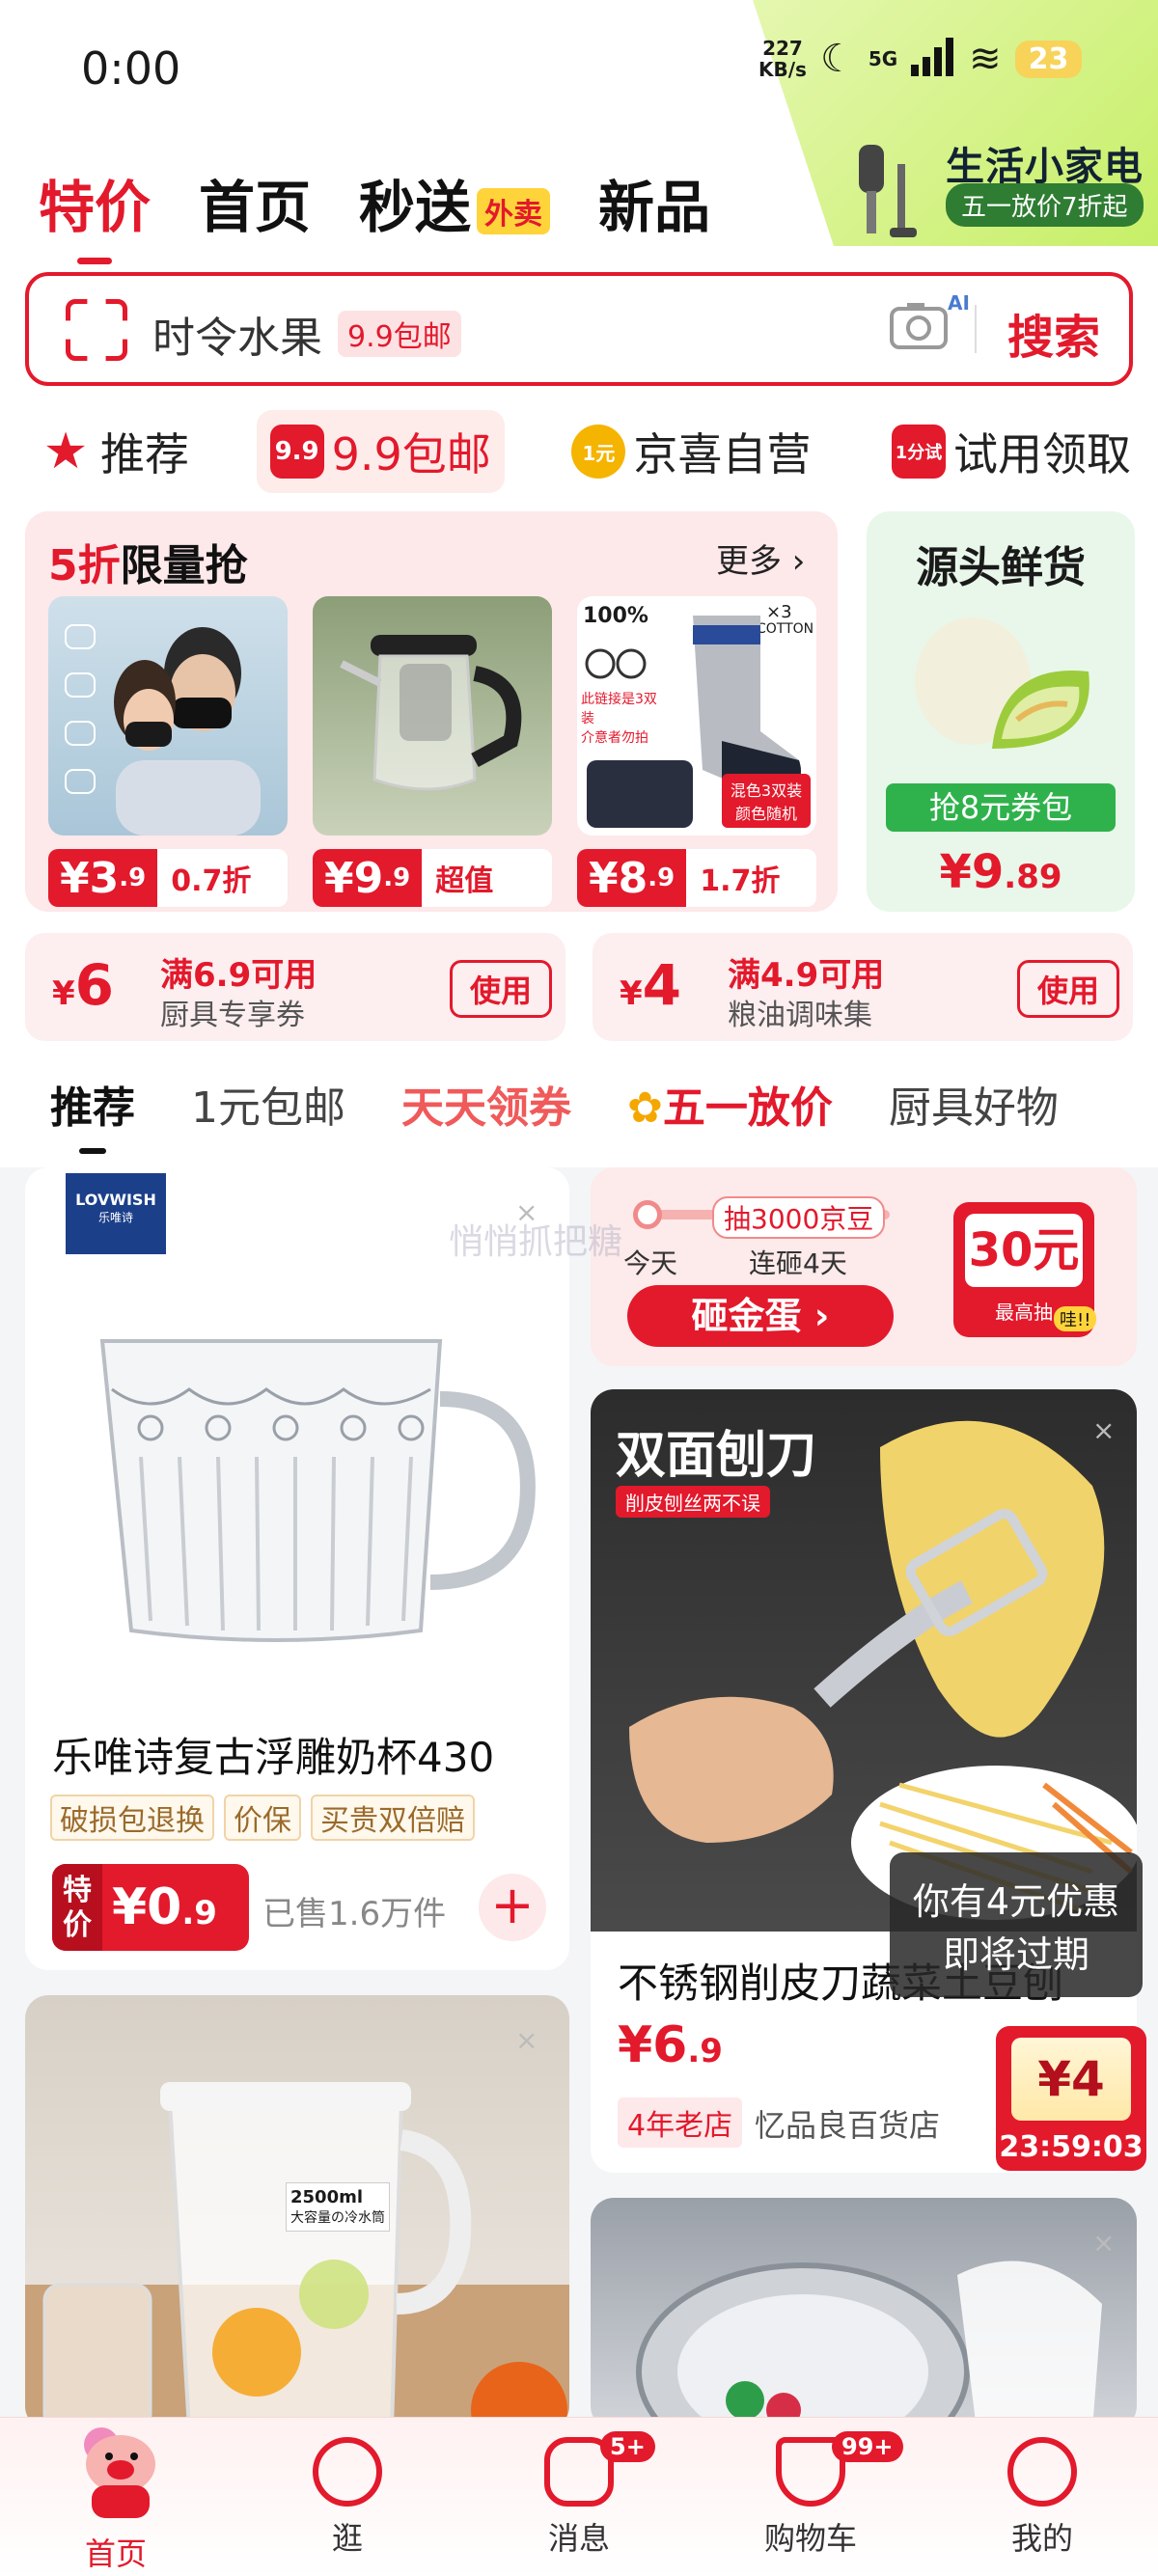 This screenshot has height=2576, width=1158. I want to click on flash-item: ¥3.9 0.7折, so click(168, 751).